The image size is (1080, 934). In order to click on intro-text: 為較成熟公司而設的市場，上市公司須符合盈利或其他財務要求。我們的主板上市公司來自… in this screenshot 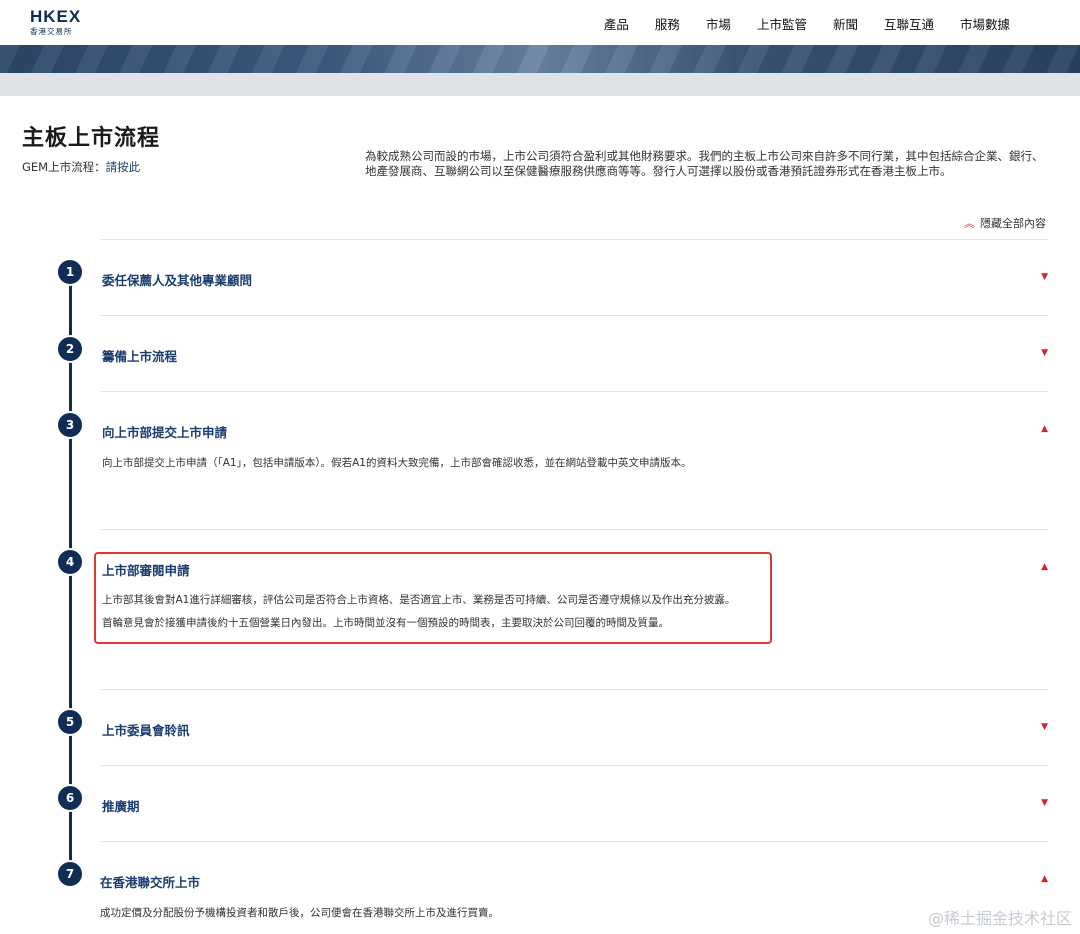, I will do `click(704, 163)`.